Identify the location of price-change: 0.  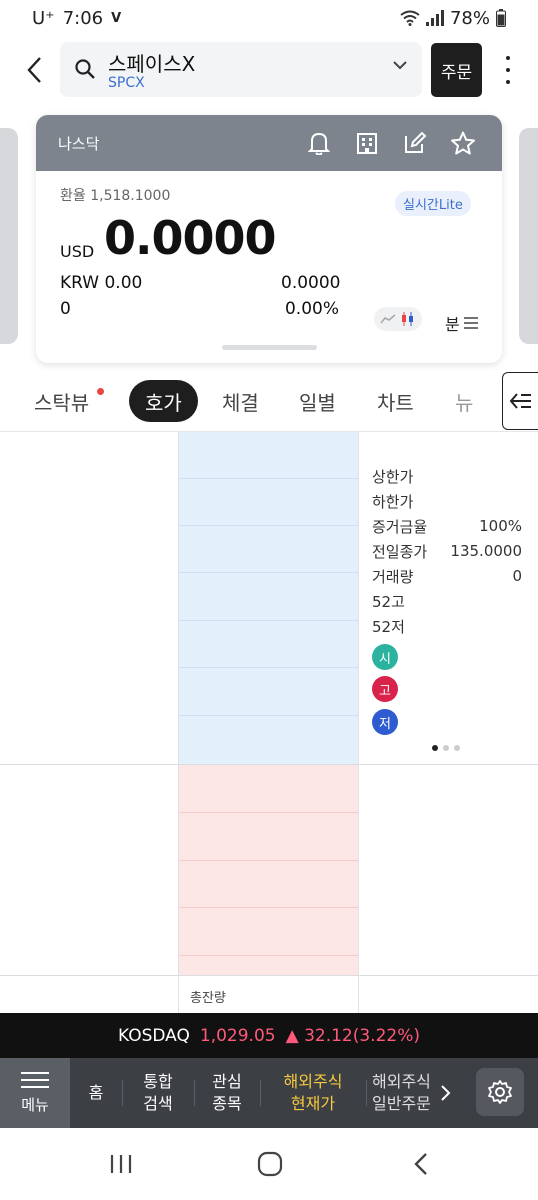
(65, 309).